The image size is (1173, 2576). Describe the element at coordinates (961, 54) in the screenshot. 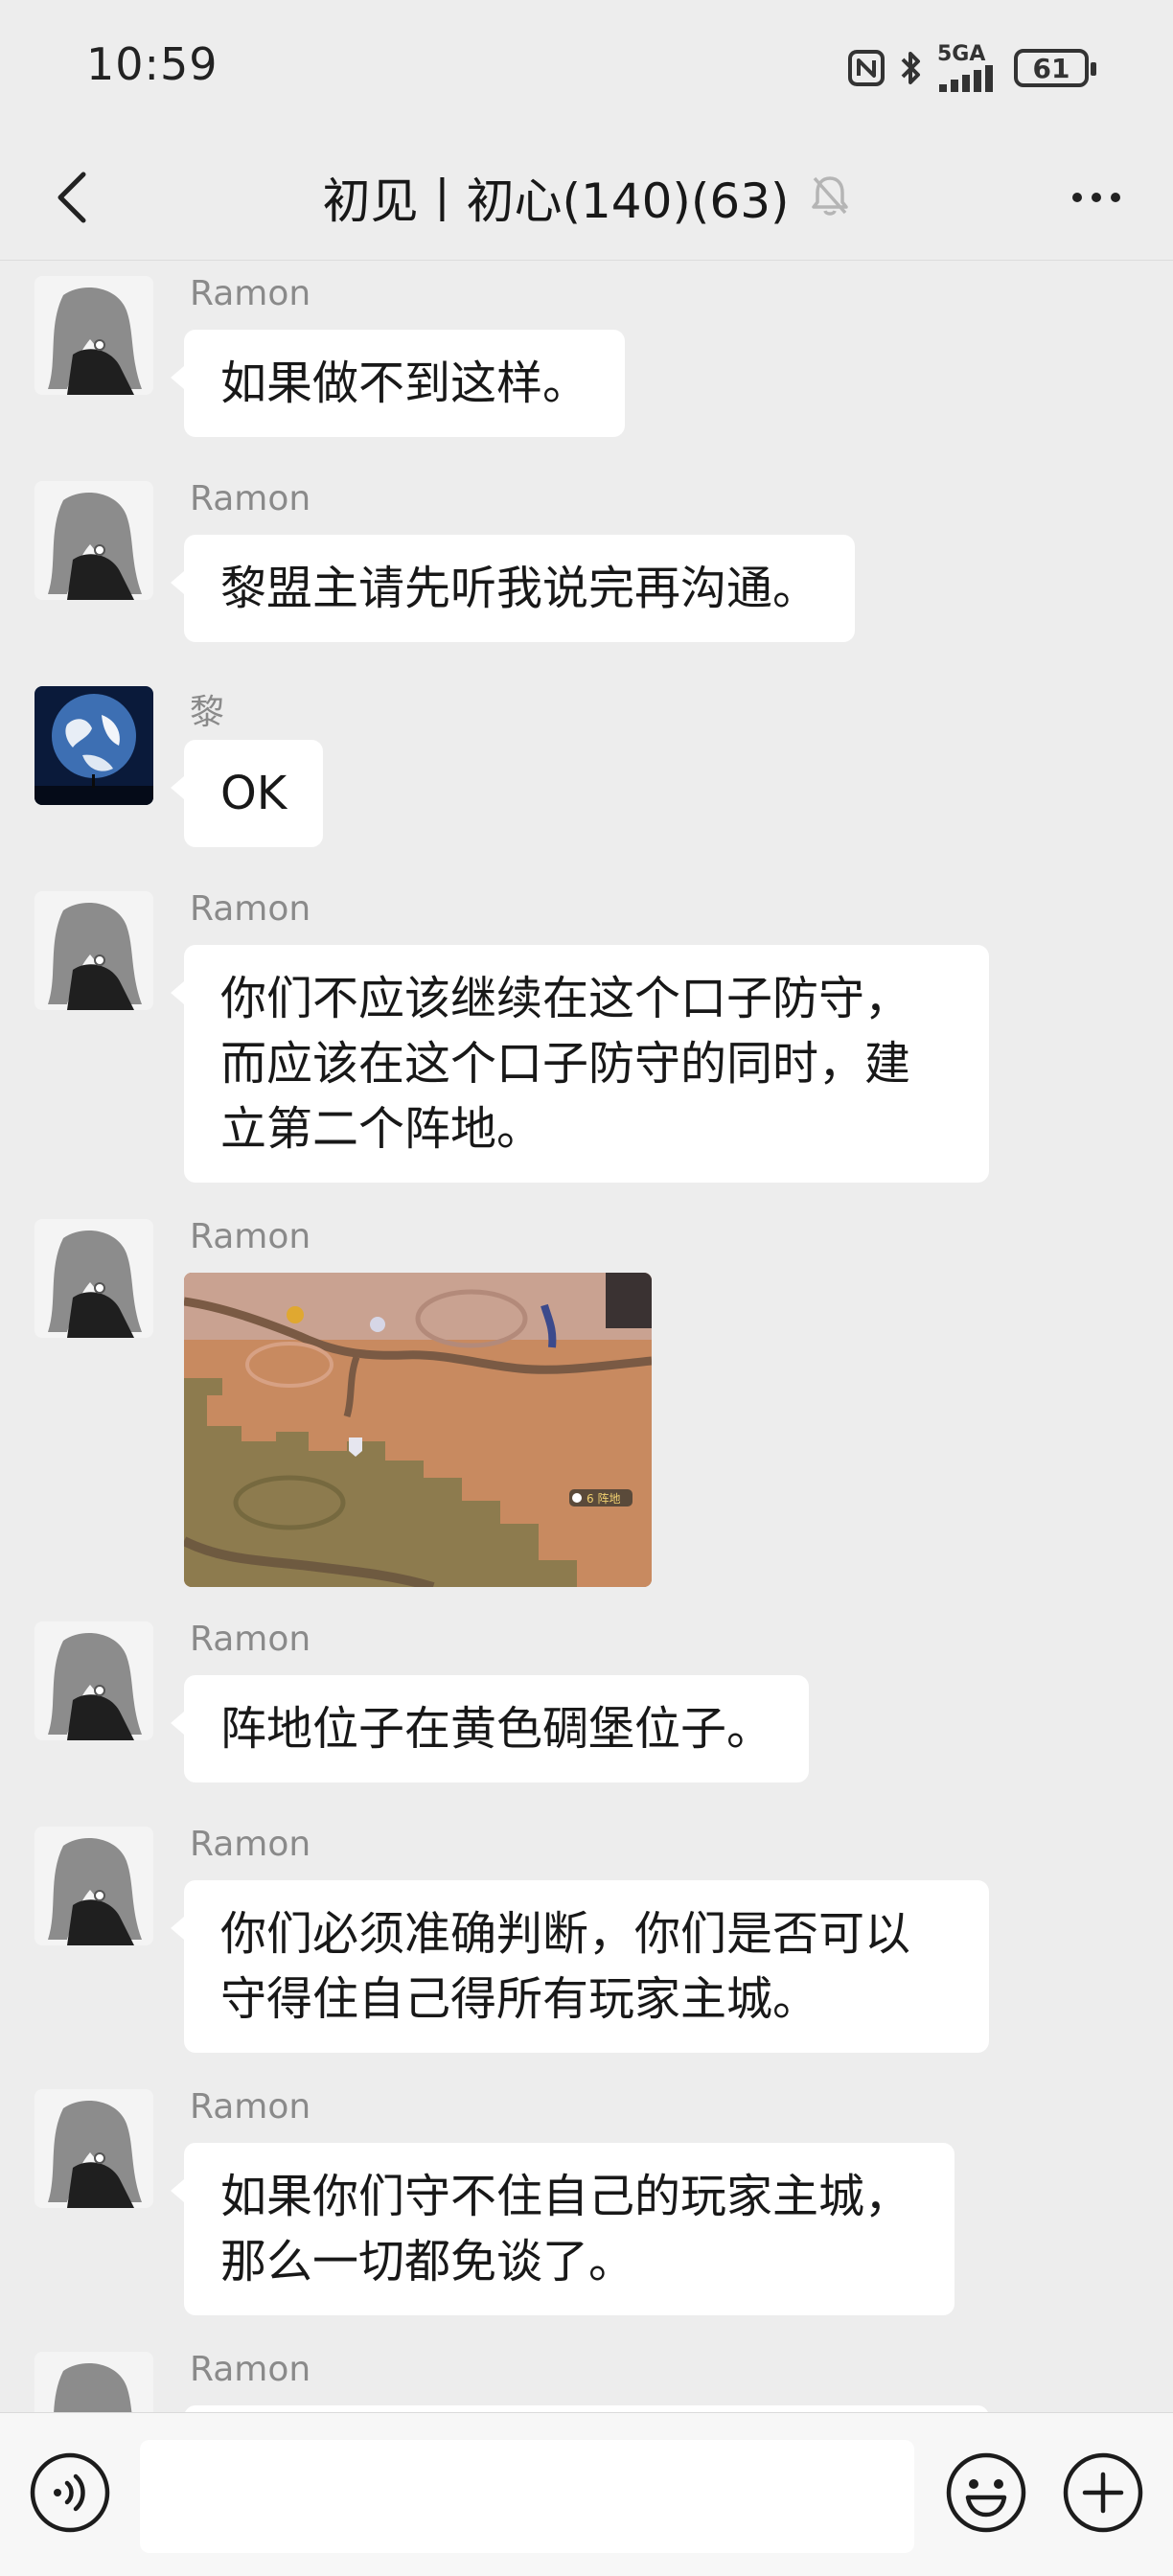

I see `network-label: 5GA` at that location.